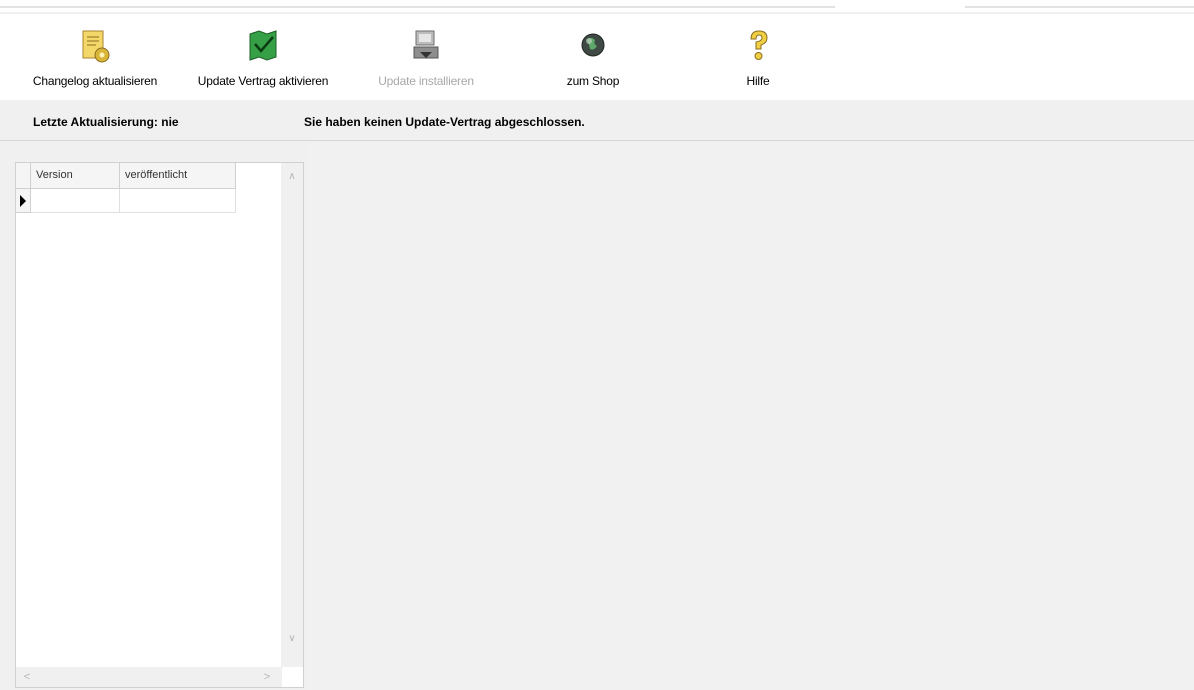 This screenshot has width=1194, height=690. What do you see at coordinates (593, 60) in the screenshot?
I see `zum-shop-button: zum Shop` at bounding box center [593, 60].